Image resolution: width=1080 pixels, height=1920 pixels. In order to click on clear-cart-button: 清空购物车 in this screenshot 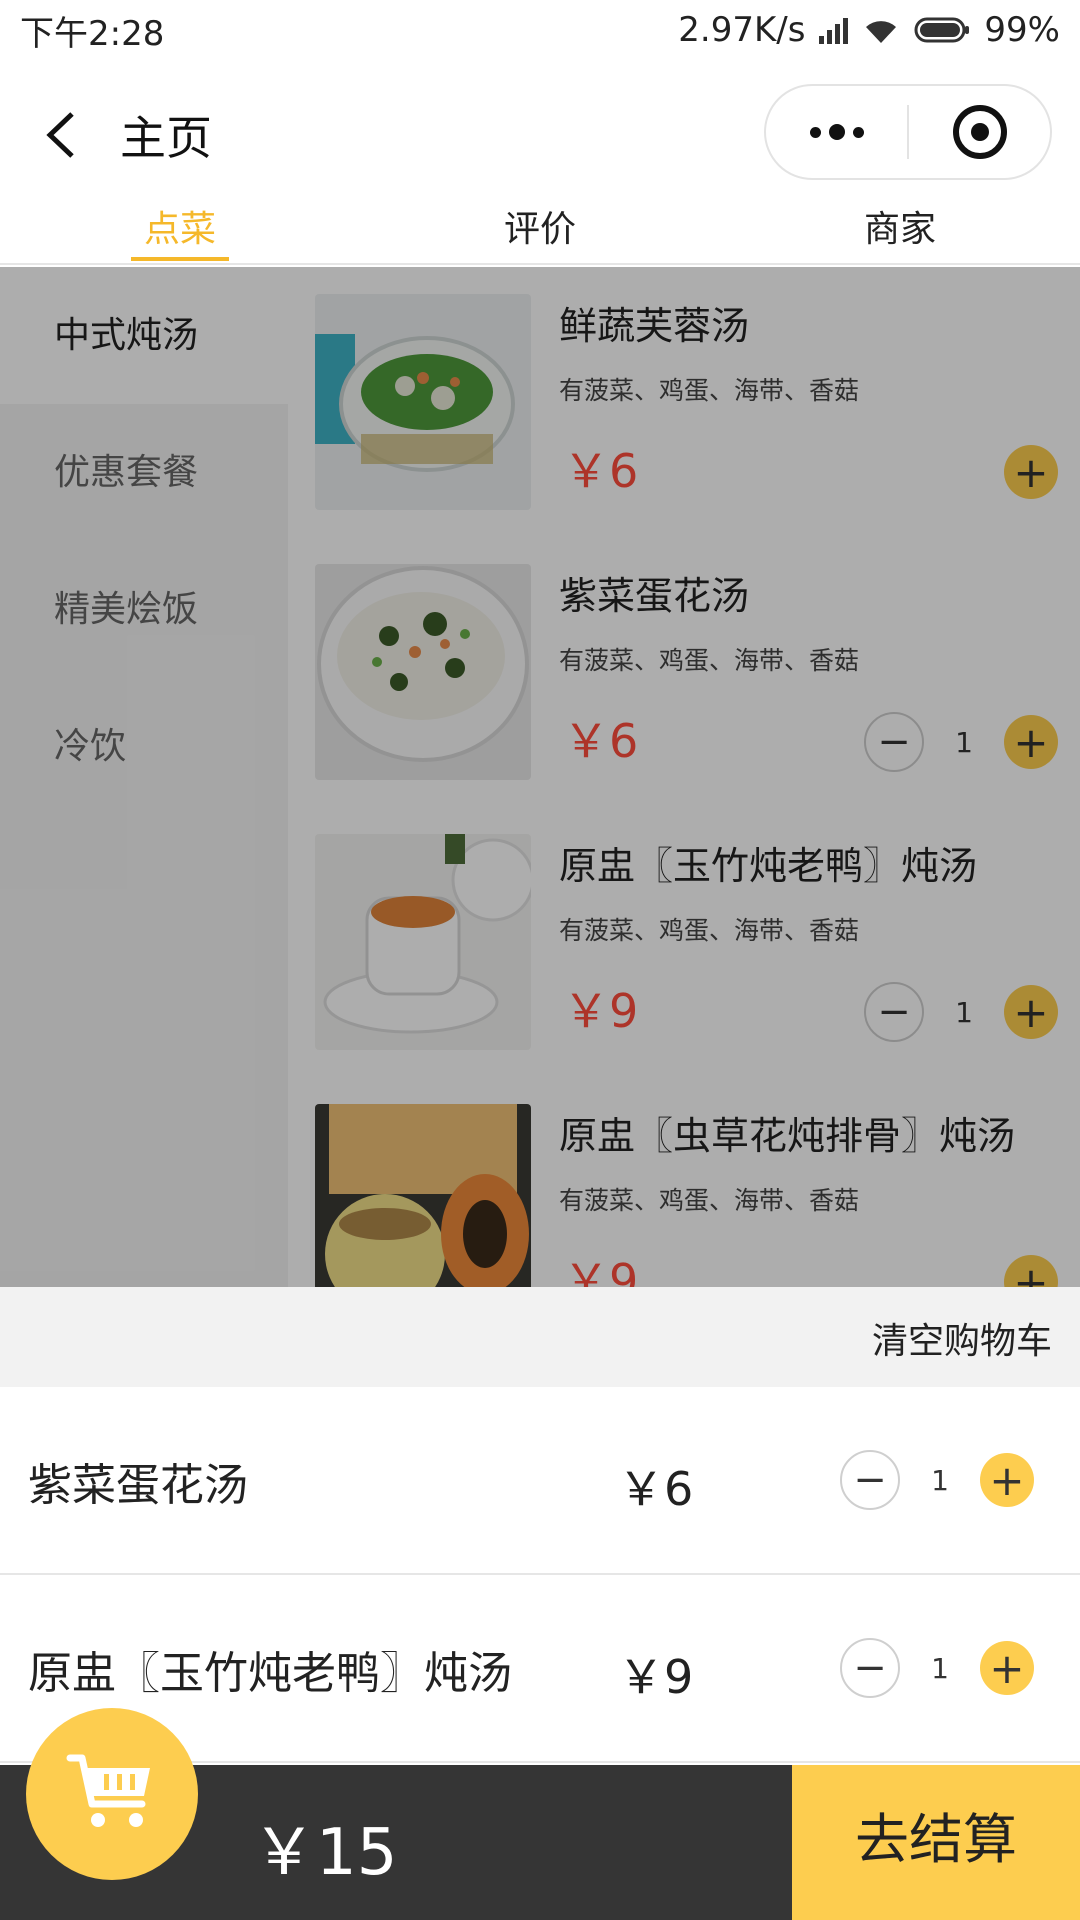, I will do `click(962, 1341)`.